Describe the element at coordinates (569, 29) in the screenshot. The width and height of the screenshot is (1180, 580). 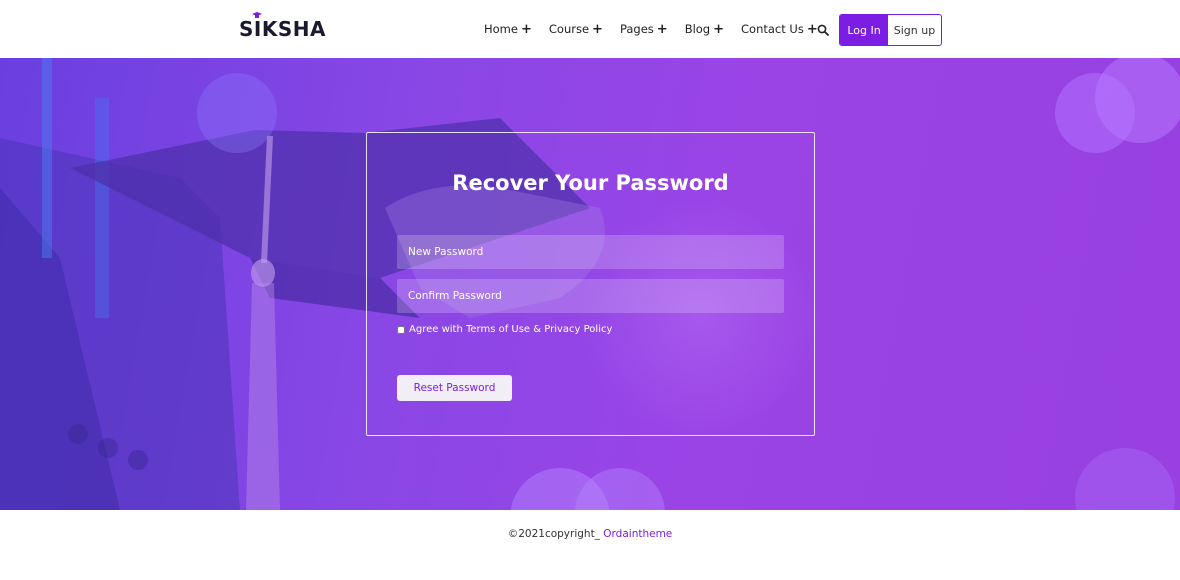
I see `nav-item-label: Course` at that location.